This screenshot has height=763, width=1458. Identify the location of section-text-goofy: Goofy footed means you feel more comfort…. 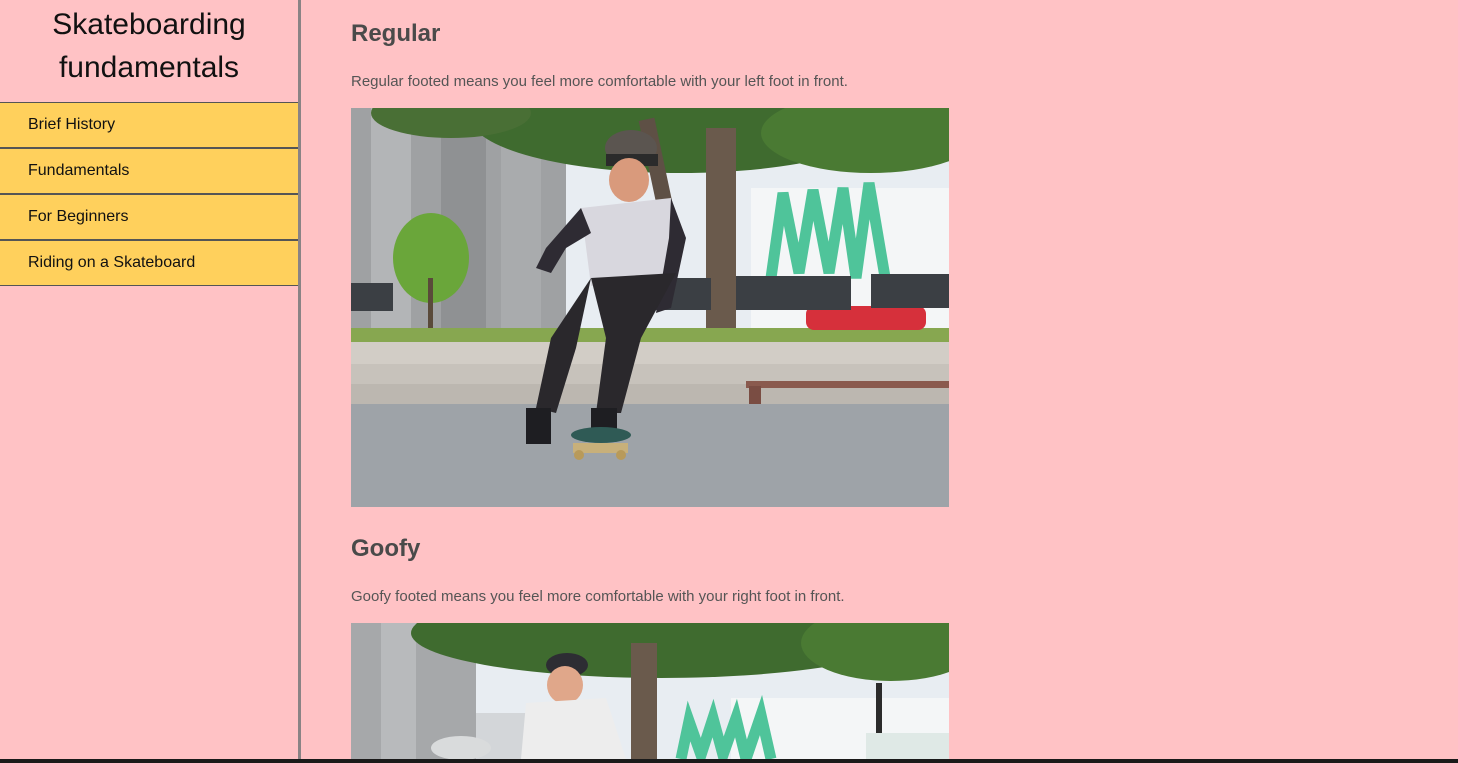
(598, 596).